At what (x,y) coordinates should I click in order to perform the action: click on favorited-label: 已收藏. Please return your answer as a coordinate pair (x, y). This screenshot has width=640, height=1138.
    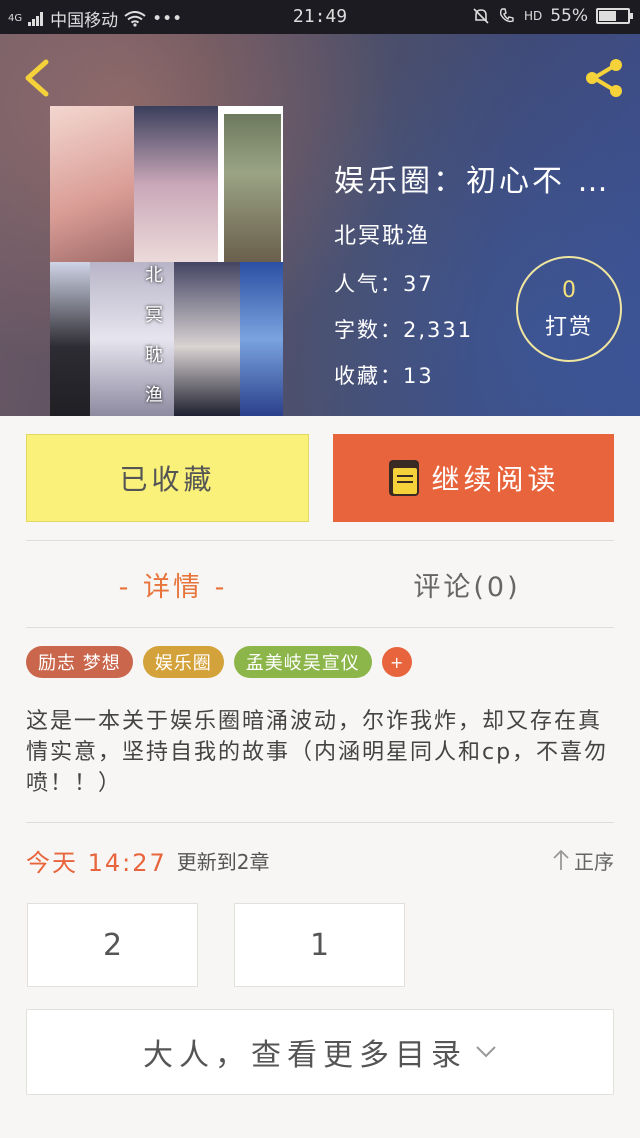
    Looking at the image, I should click on (167, 479).